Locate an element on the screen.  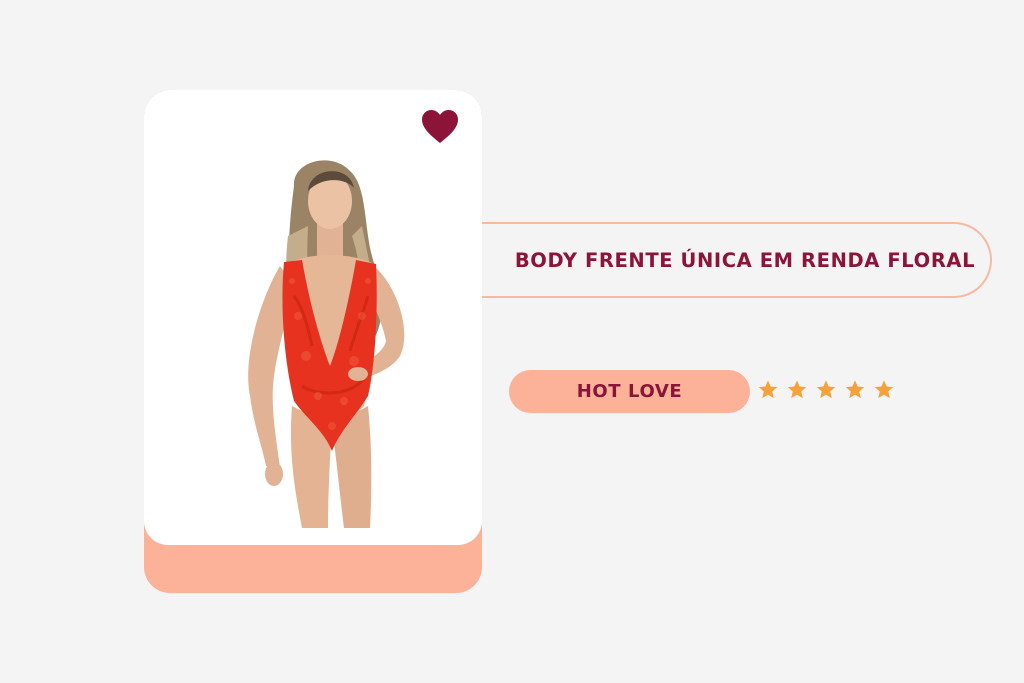
heart-icon is located at coordinates (440, 127).